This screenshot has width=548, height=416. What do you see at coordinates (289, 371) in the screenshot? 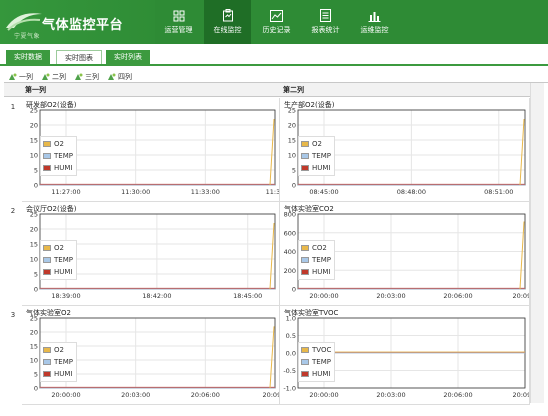
I see `y-tick-label: -0.5` at bounding box center [289, 371].